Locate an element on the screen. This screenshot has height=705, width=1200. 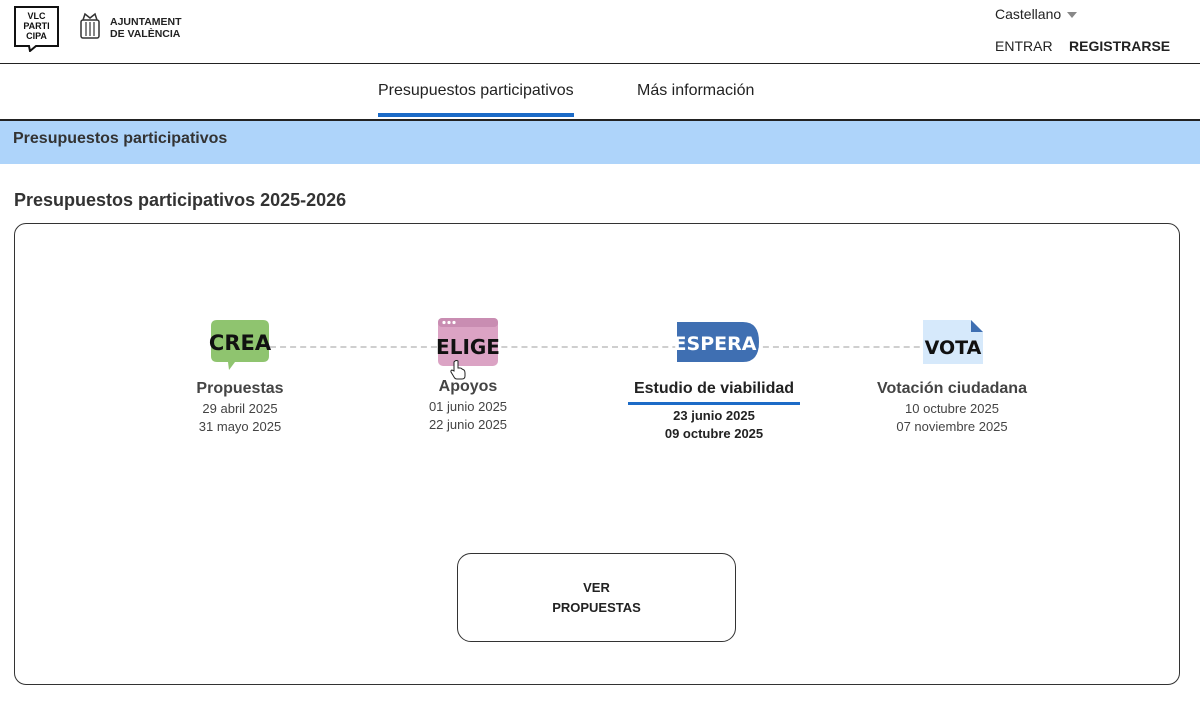
crea-badge-text: CREA is located at coordinates (240, 343).